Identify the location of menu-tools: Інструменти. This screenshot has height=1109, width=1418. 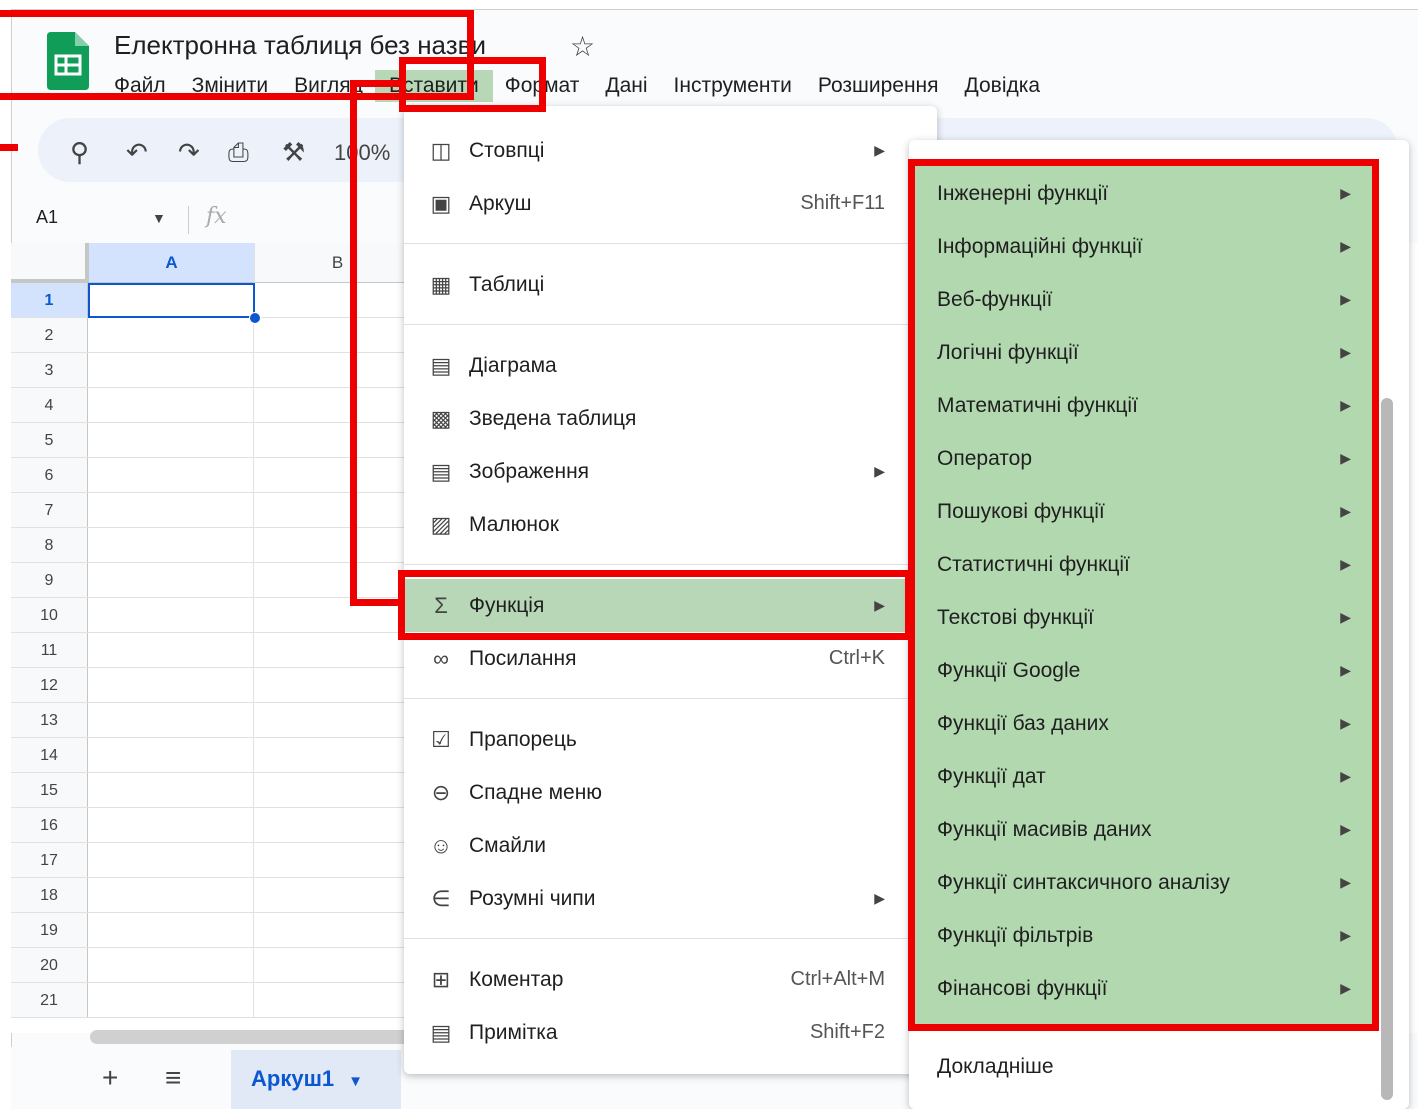
(733, 86).